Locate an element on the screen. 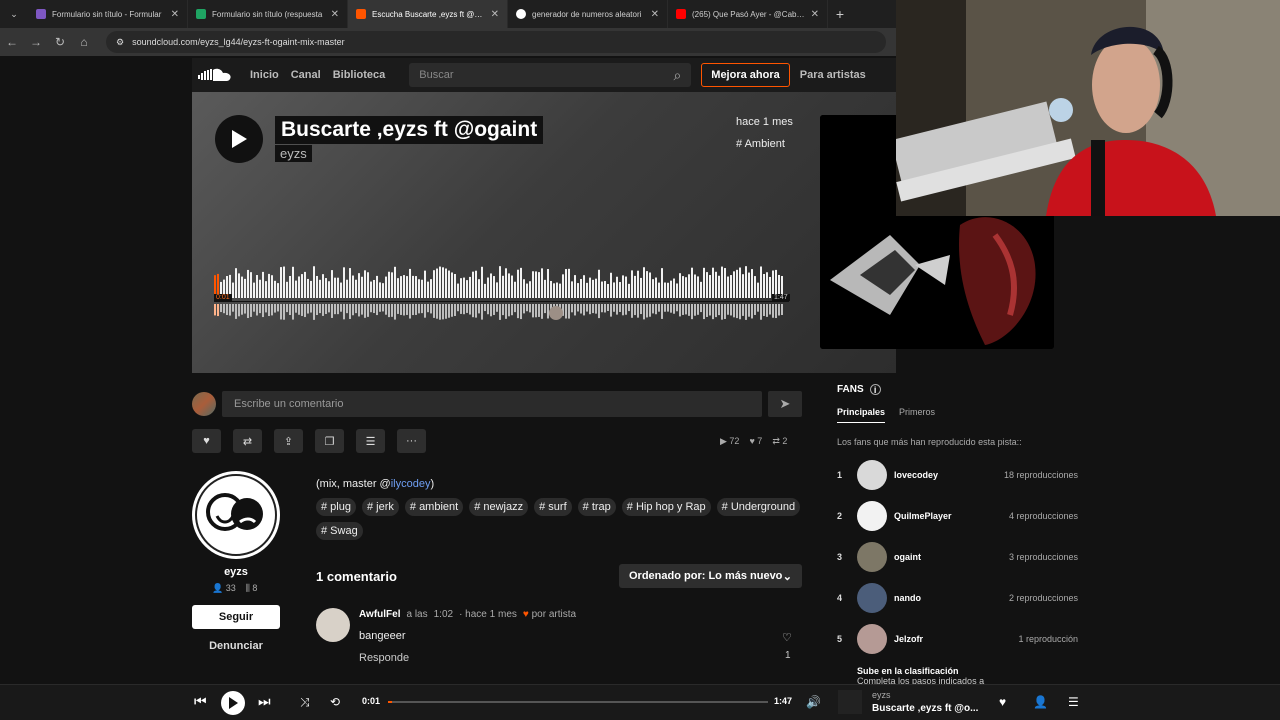 Image resolution: width=1280 pixels, height=720 pixels. report-button: Denunciar is located at coordinates (236, 646).